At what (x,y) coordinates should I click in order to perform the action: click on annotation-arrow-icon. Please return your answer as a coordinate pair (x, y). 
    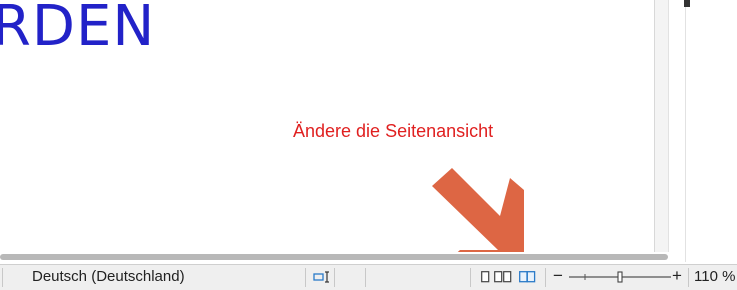
    Looking at the image, I should click on (478, 210).